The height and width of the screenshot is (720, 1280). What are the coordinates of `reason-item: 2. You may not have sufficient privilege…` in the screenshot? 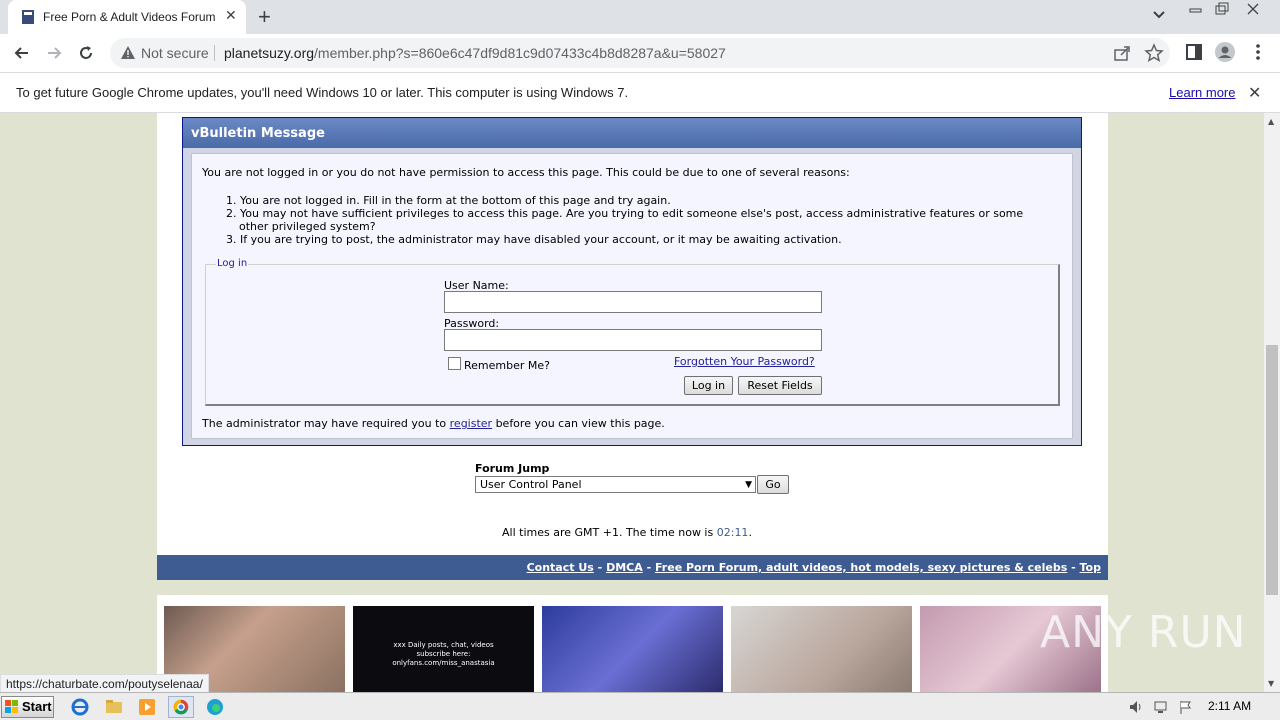 It's located at (625, 213).